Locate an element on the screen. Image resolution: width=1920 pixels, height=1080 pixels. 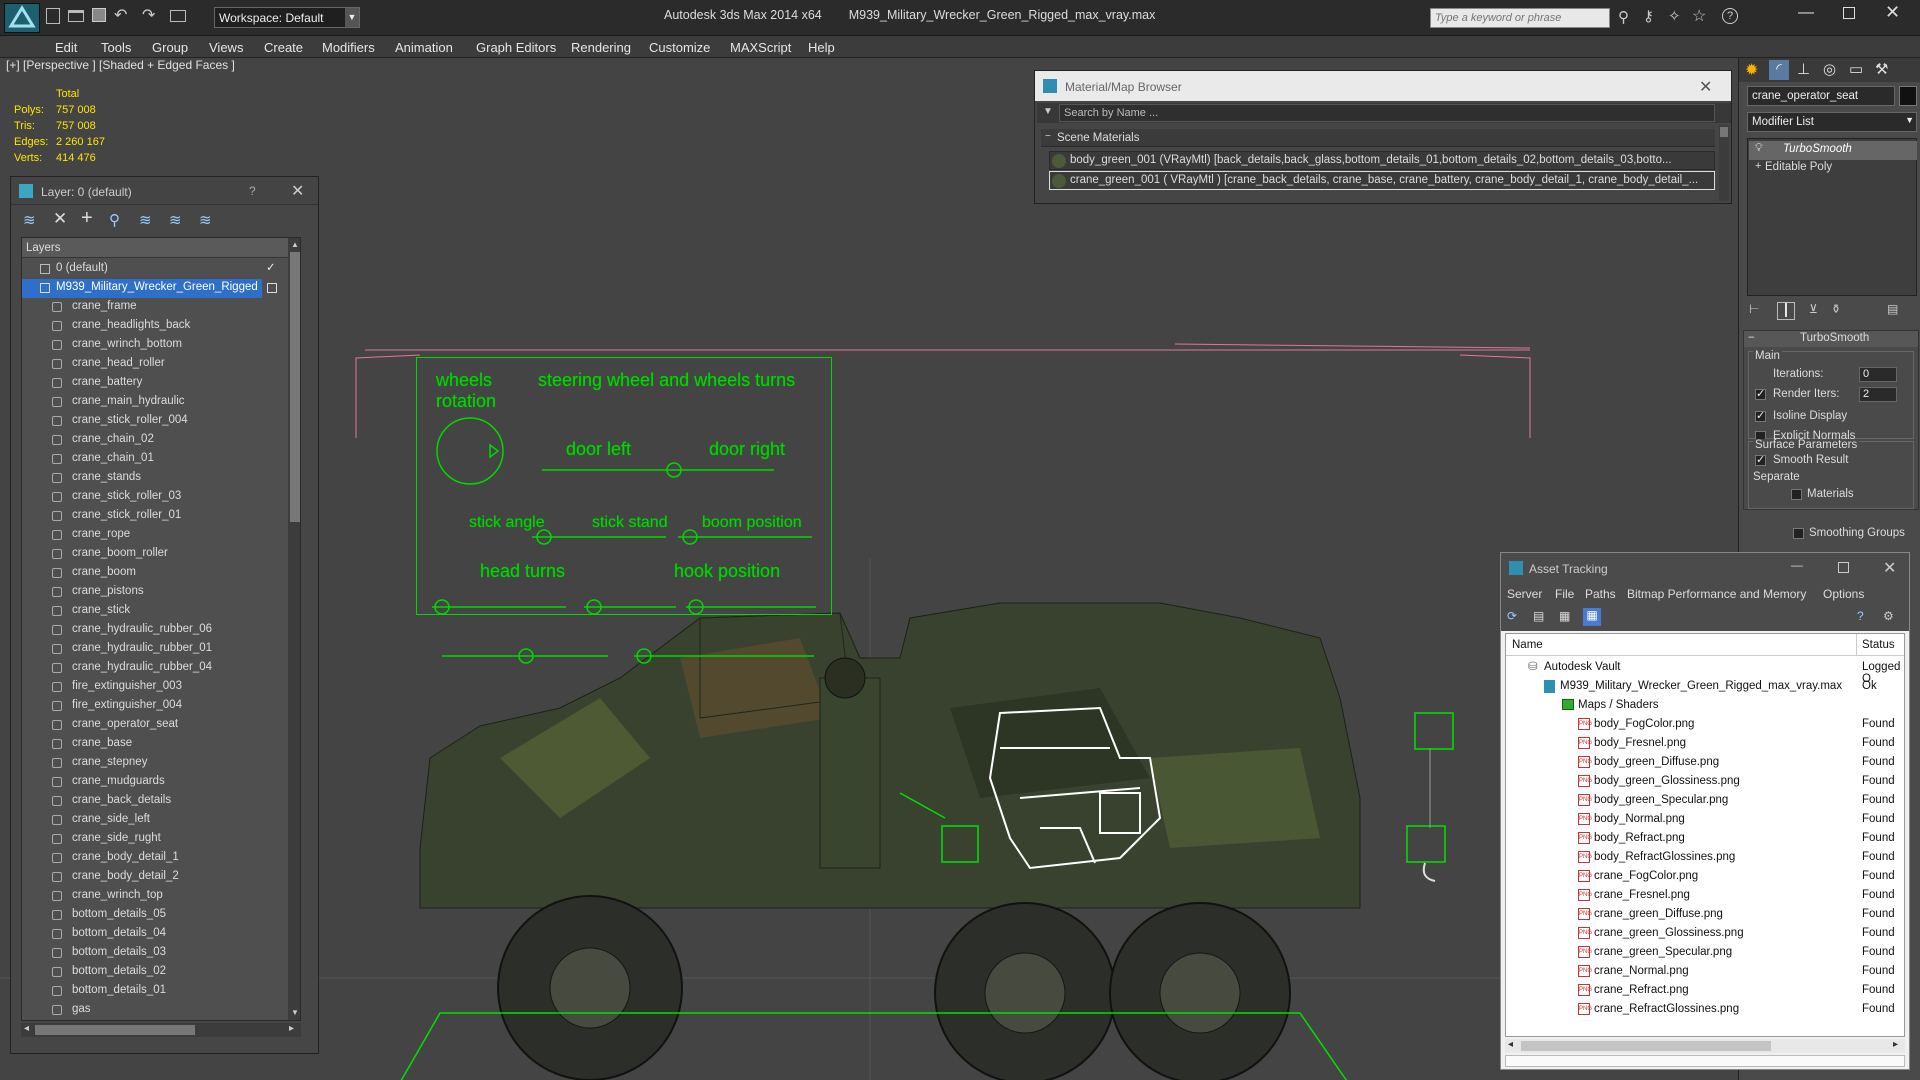
layer-item: crane_hydraulic_rubber_06 is located at coordinates (154, 630).